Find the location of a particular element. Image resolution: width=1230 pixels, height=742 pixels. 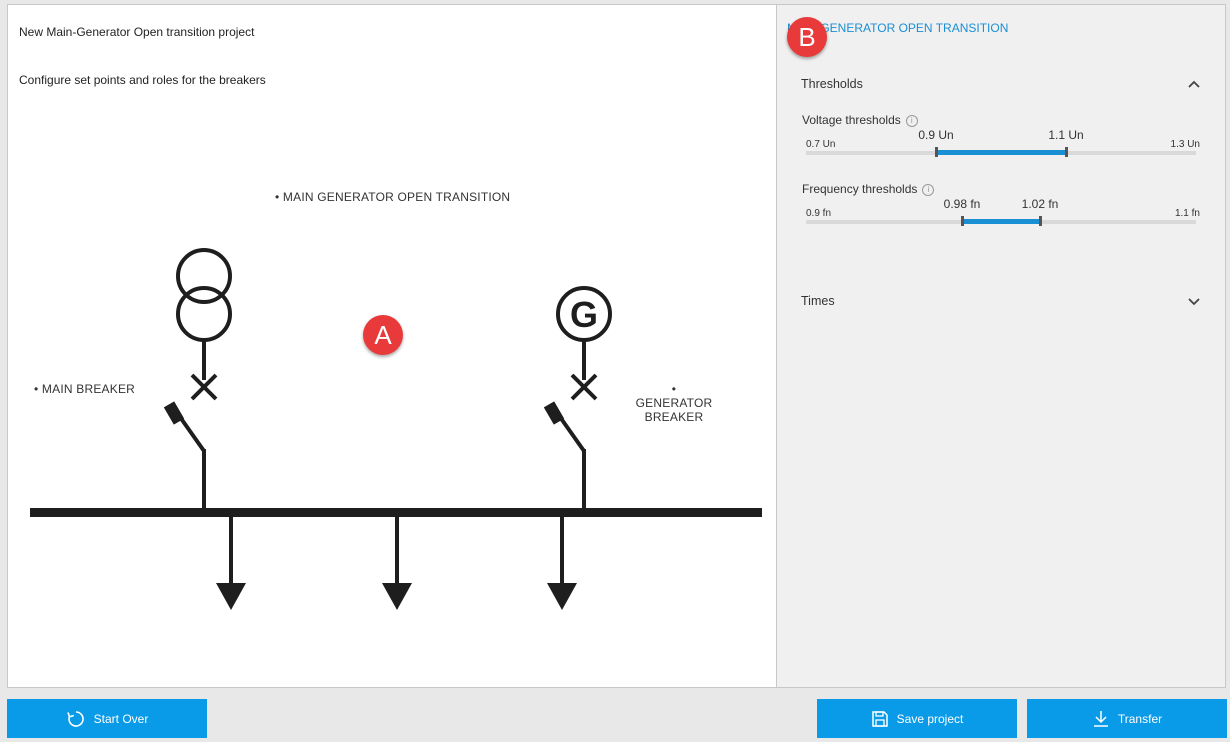

transfer-button: Transfer is located at coordinates (1127, 718).